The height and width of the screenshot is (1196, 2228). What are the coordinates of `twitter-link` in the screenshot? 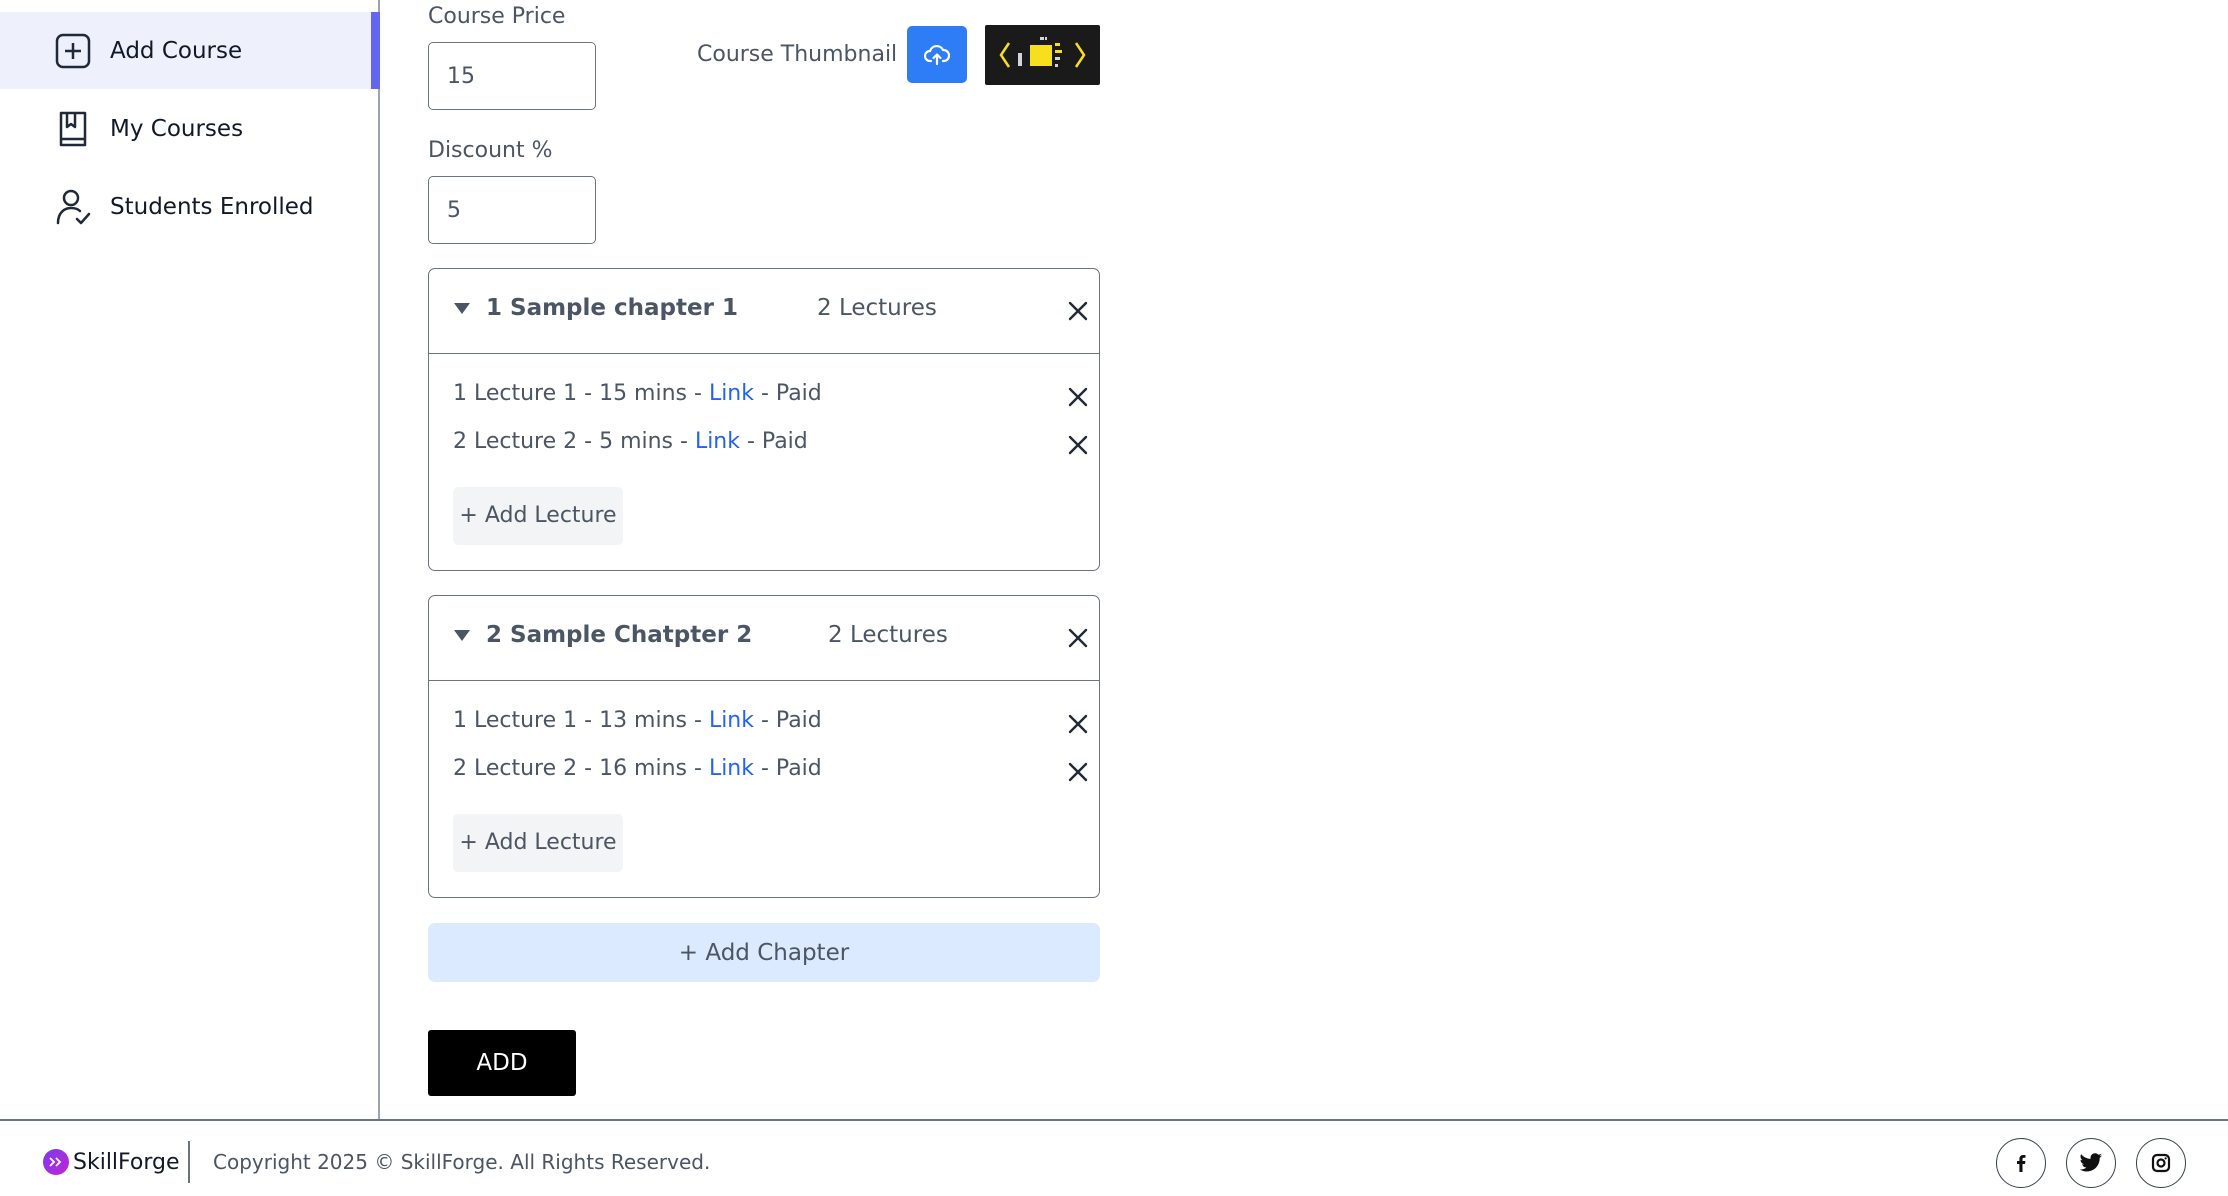 It's located at (2091, 1163).